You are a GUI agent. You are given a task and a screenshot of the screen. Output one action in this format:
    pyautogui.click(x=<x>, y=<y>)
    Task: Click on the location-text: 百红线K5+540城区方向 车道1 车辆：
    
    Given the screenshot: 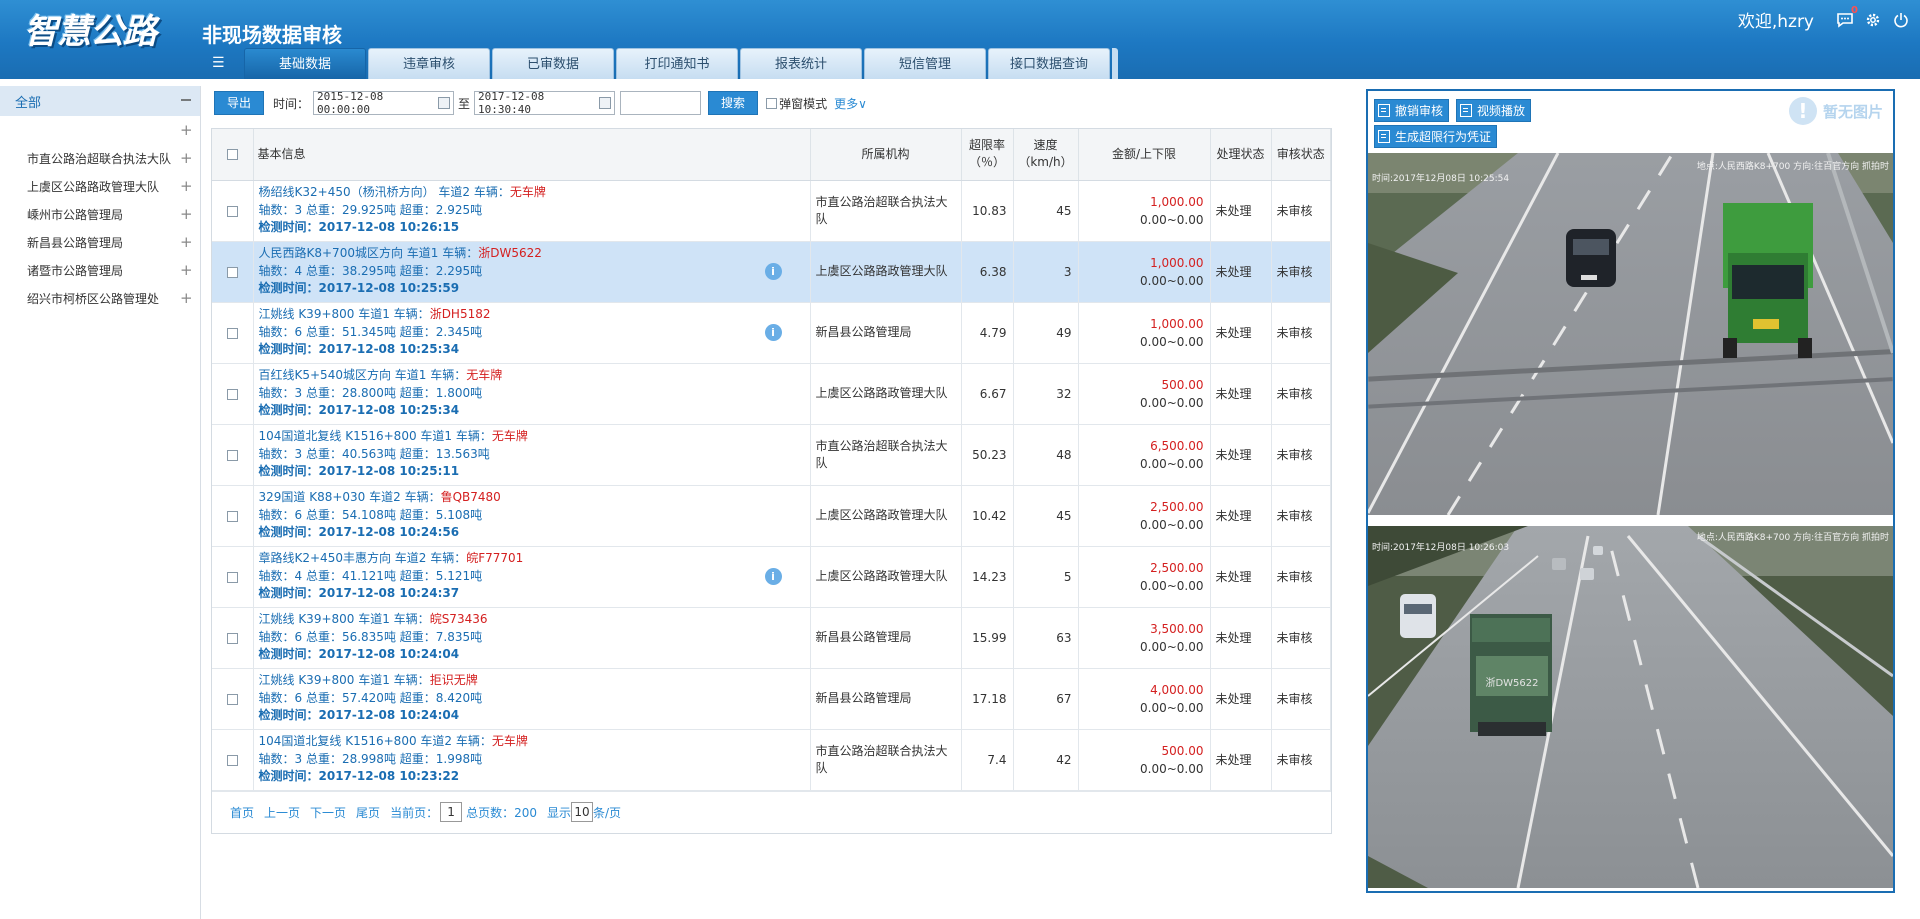 What is the action you would take?
    pyautogui.click(x=363, y=375)
    